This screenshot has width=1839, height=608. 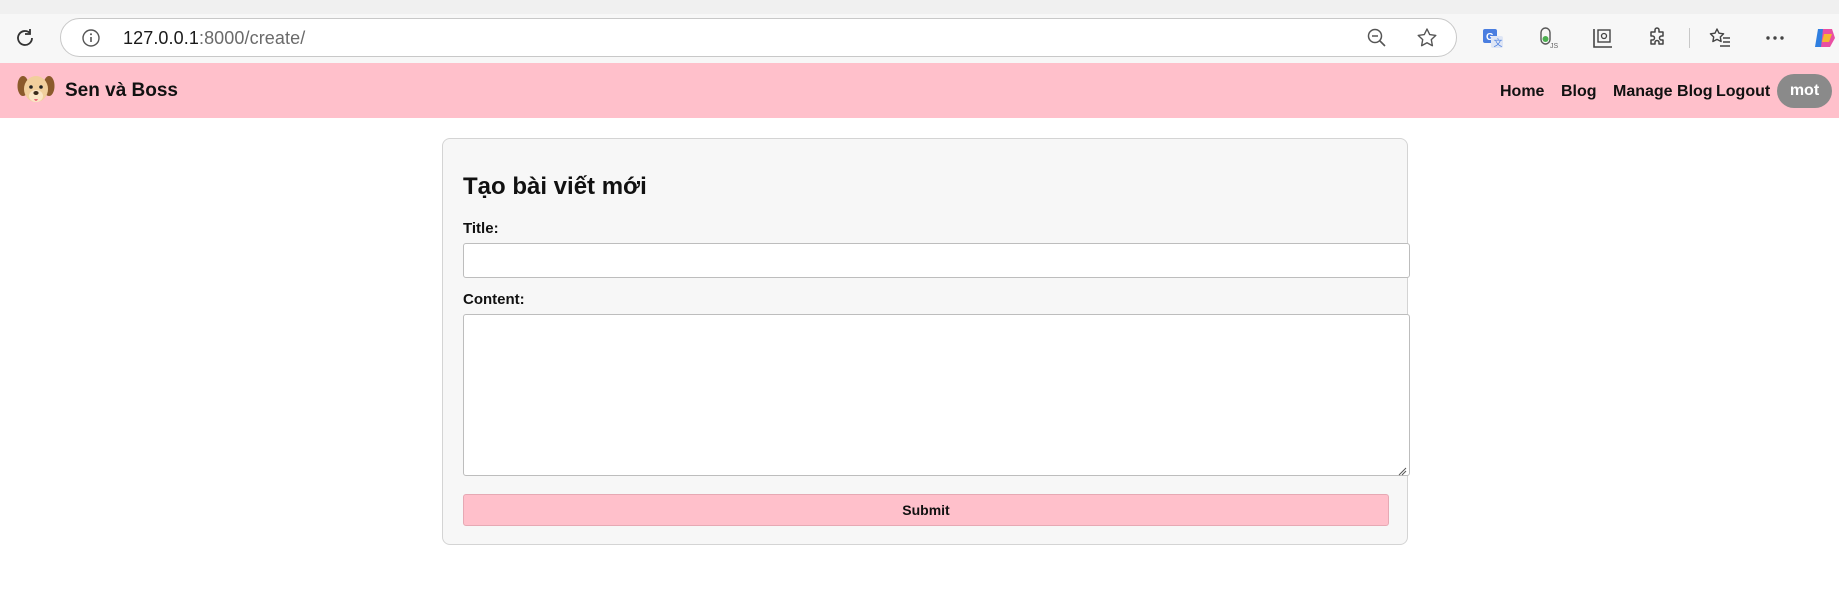 What do you see at coordinates (481, 228) in the screenshot?
I see `title-label: Title:` at bounding box center [481, 228].